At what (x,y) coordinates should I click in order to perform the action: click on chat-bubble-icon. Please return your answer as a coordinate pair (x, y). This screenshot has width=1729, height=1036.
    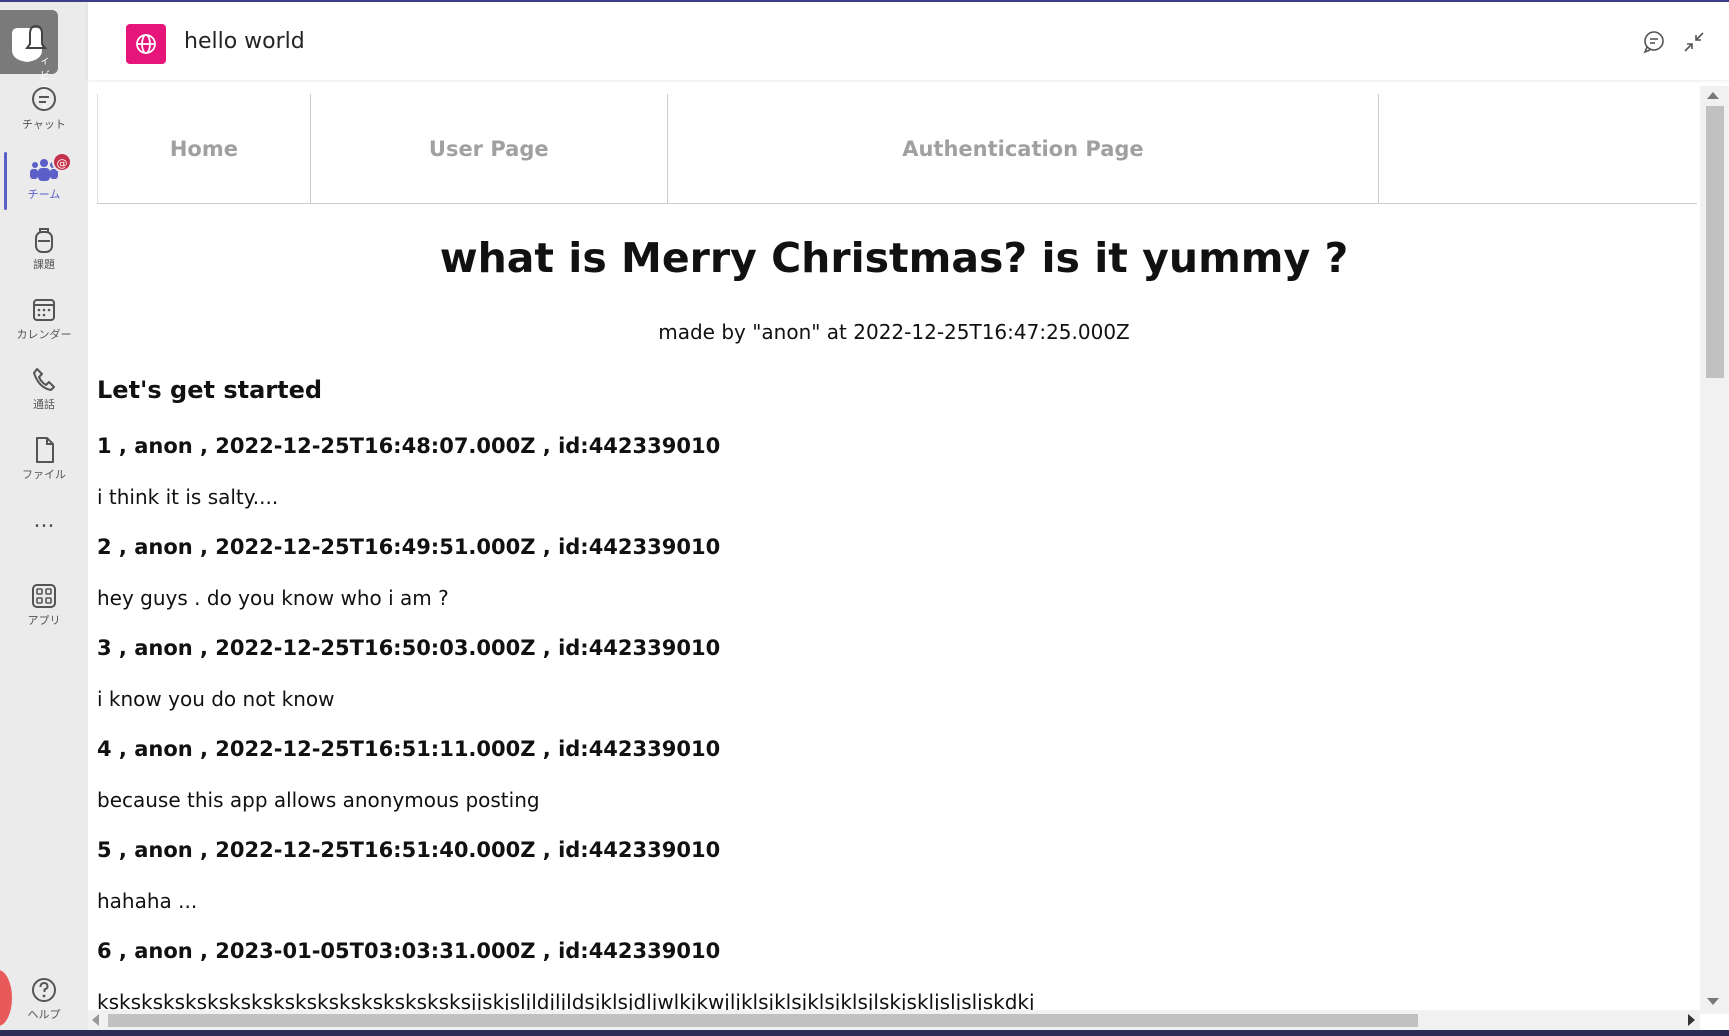
    Looking at the image, I should click on (1653, 42).